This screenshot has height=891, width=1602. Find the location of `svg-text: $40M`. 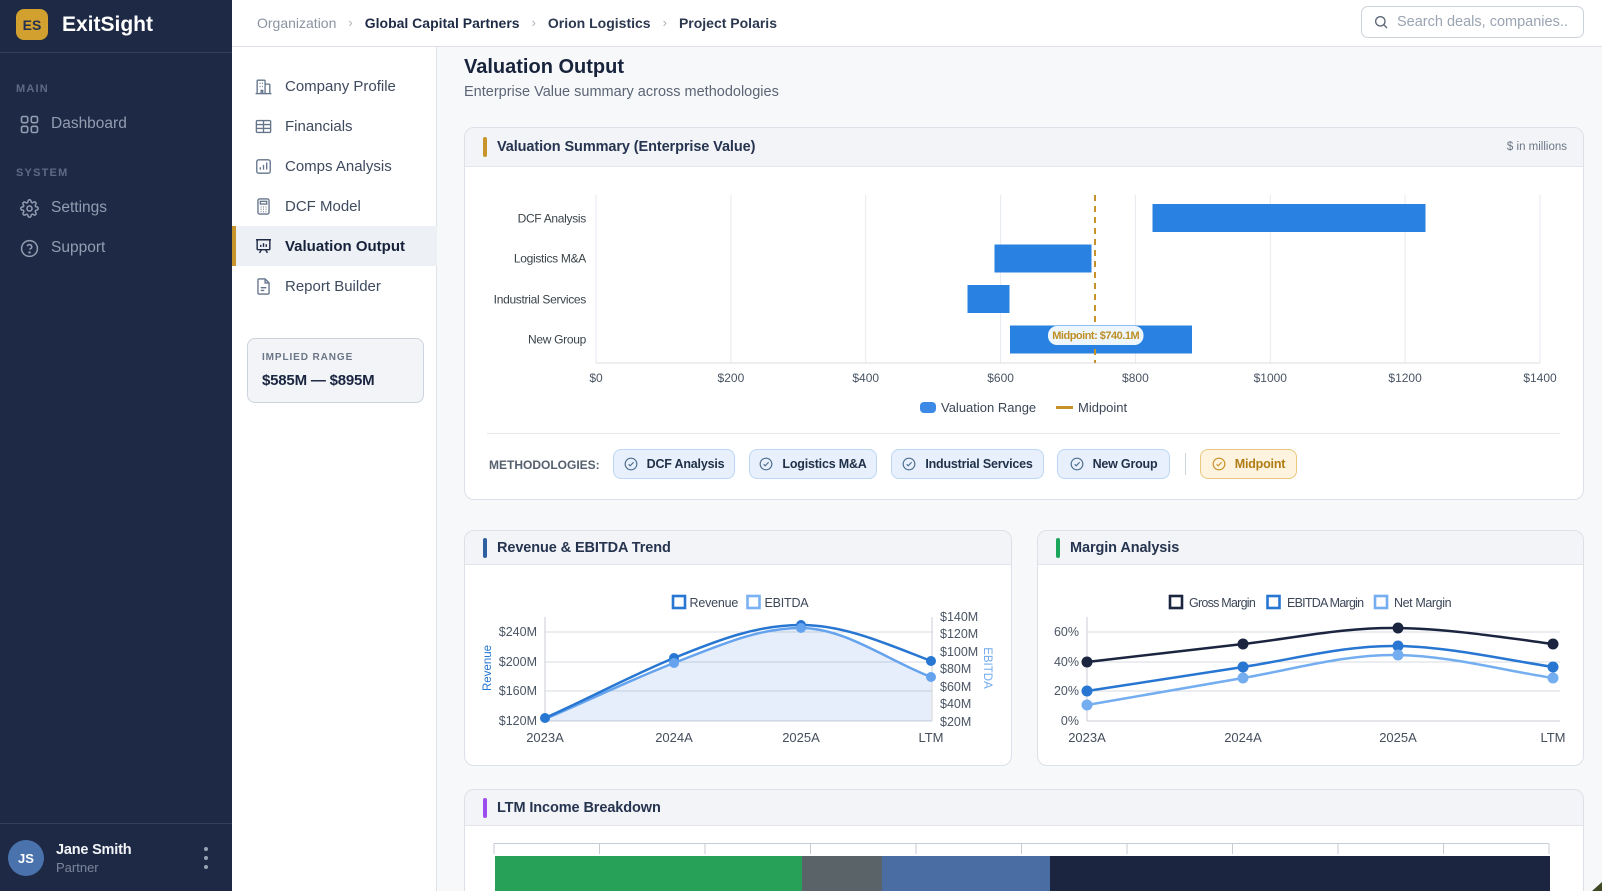

svg-text: $40M is located at coordinates (955, 704).